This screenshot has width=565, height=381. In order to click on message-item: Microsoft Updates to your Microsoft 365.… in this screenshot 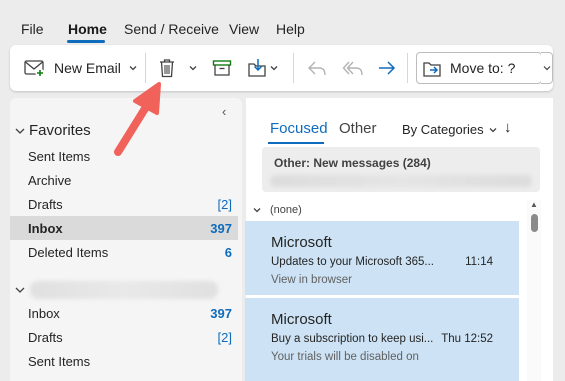, I will do `click(382, 258)`.